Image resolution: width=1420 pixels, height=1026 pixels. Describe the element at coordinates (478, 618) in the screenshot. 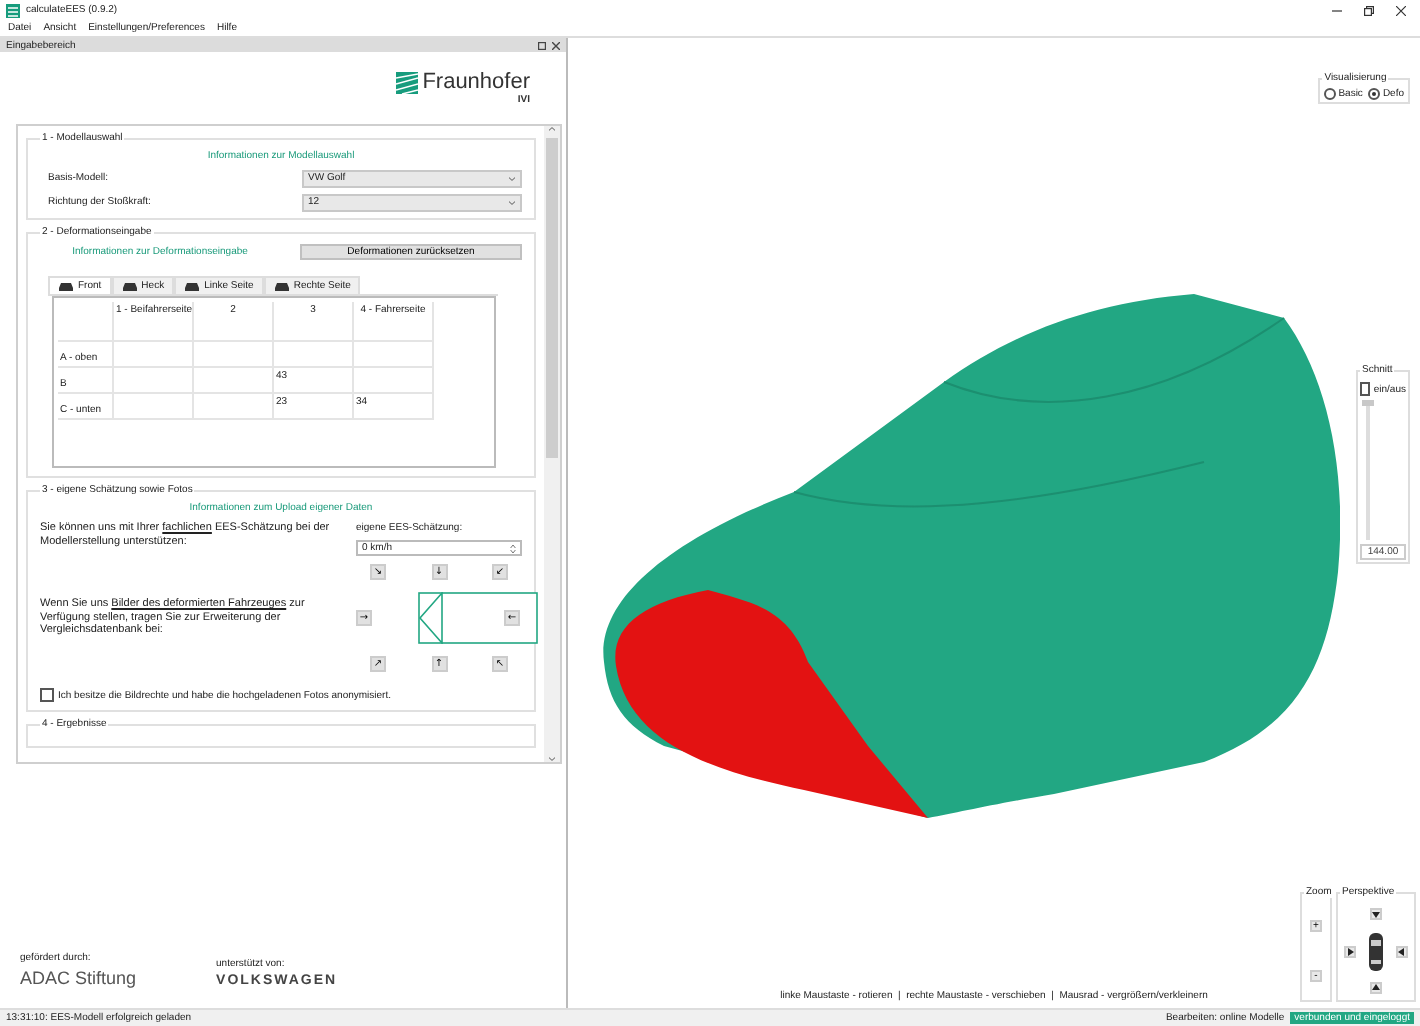

I see `vehicle-outline-drawing` at that location.